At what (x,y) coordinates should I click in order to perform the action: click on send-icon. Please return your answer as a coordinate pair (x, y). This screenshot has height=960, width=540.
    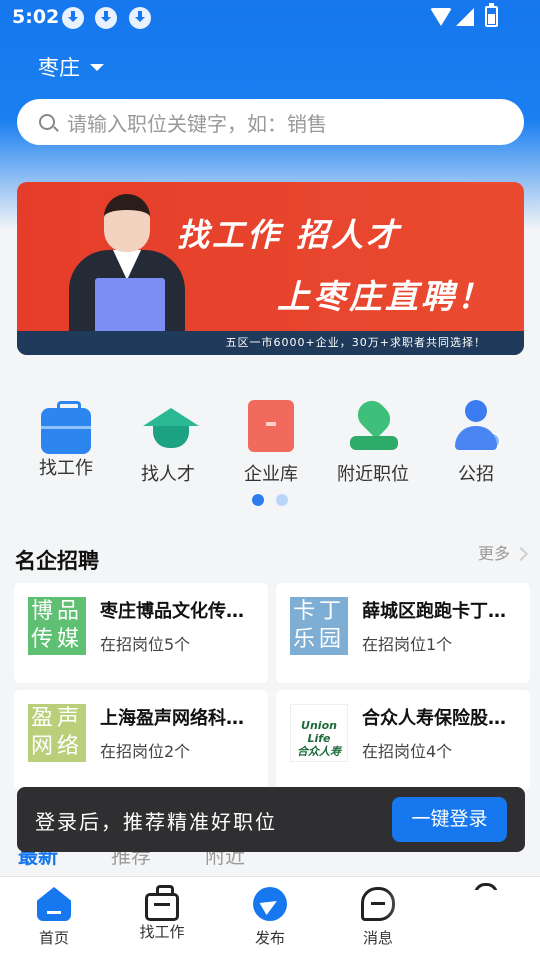
    Looking at the image, I should click on (270, 904).